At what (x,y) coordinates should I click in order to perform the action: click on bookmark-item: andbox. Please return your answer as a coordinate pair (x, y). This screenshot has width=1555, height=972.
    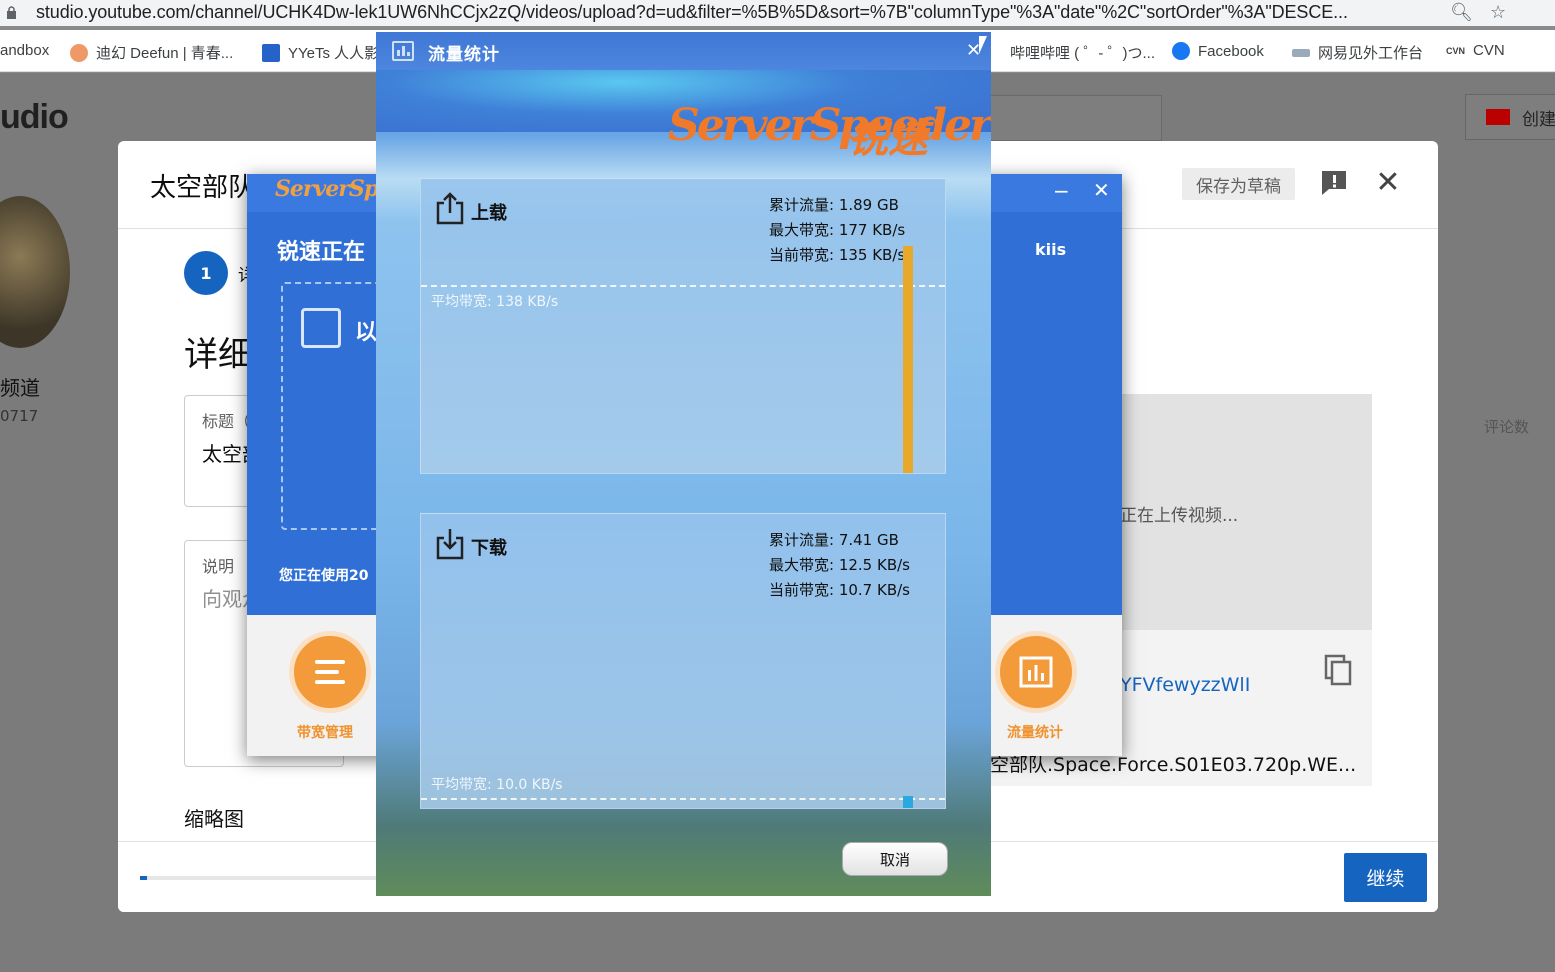
    Looking at the image, I should click on (24, 50).